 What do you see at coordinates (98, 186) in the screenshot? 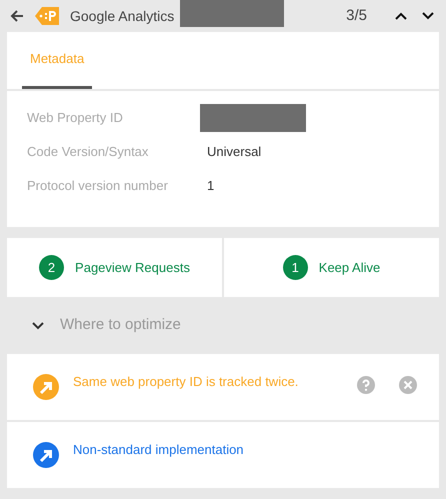
I see `field-label: Protocol version number` at bounding box center [98, 186].